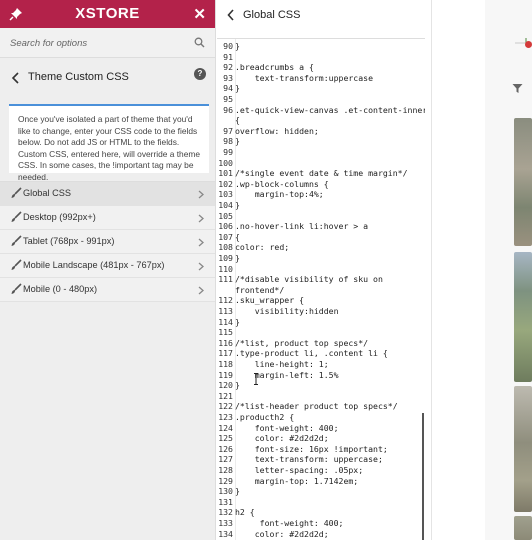 The image size is (532, 540). I want to click on menu-item-label: Mobile Landscape (481px - 767px), so click(94, 265).